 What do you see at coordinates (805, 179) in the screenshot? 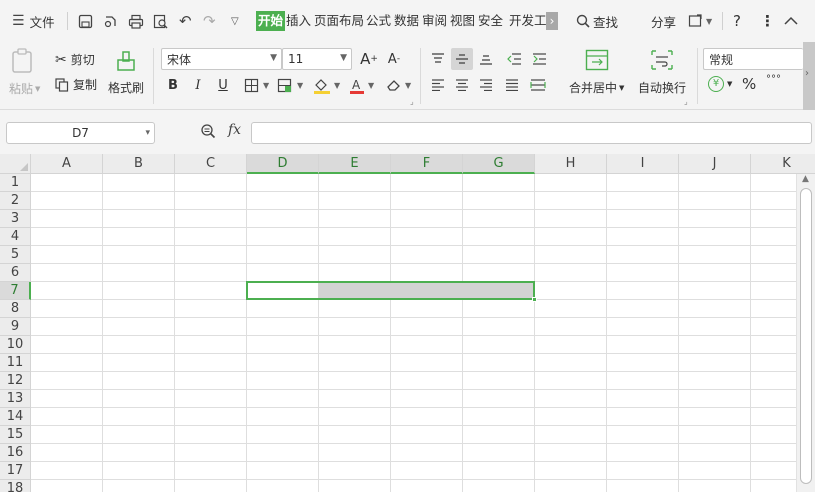
I see `scroll-up-icon: ▲` at bounding box center [805, 179].